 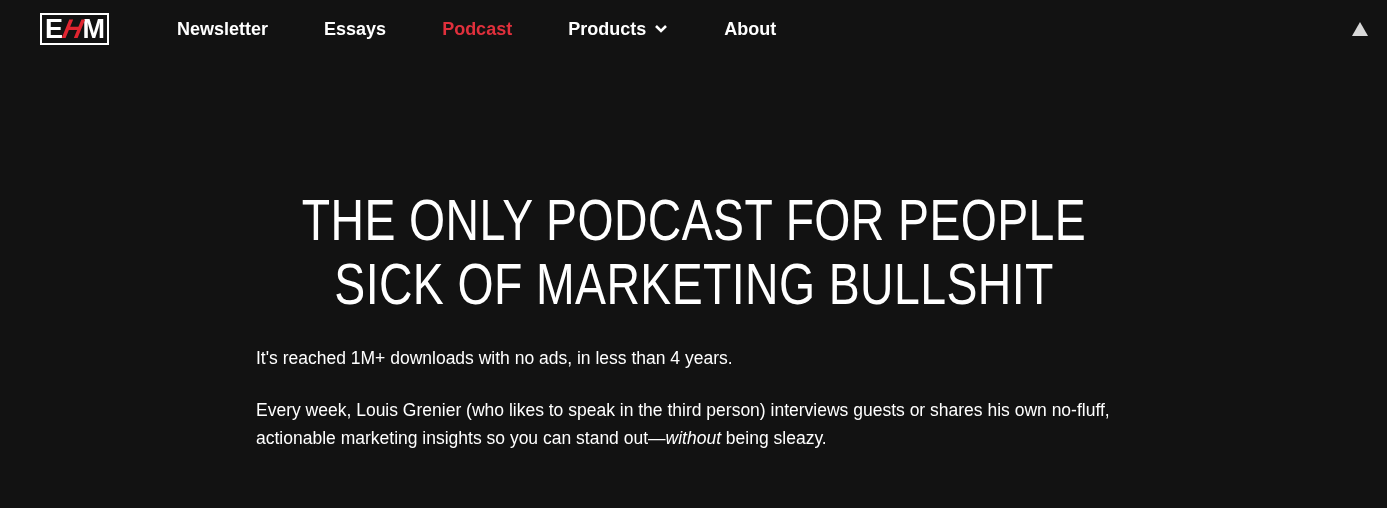 I want to click on triangle-icon, so click(x=1360, y=29).